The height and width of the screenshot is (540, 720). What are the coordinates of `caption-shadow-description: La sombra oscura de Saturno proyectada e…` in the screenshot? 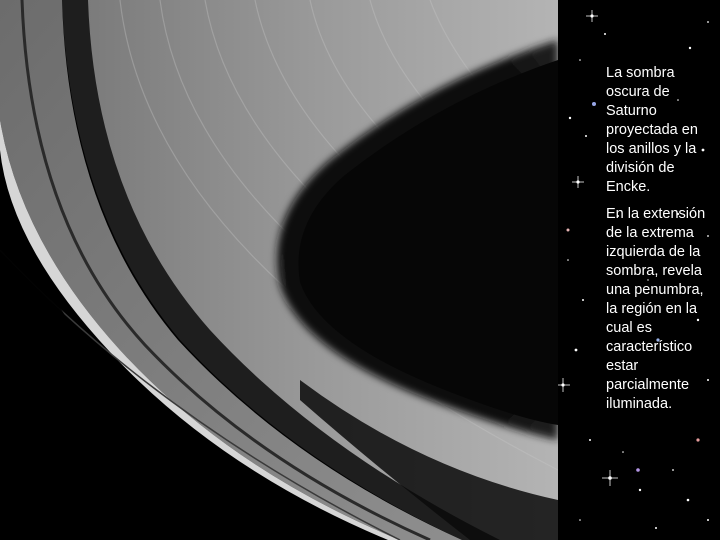 It's located at (652, 130).